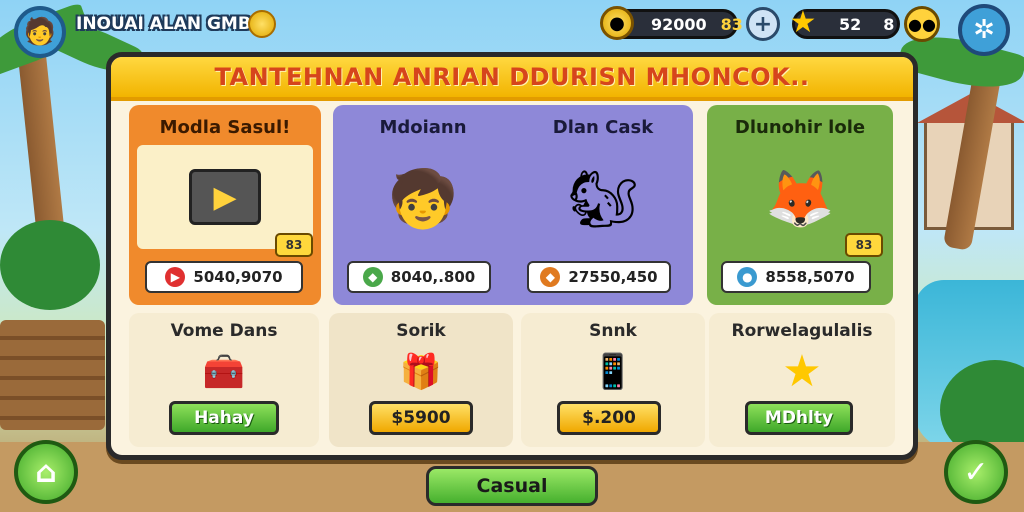 Image resolution: width=1024 pixels, height=512 pixels. Describe the element at coordinates (224, 372) in the screenshot. I see `treasure-chest-icon: 🧰` at that location.